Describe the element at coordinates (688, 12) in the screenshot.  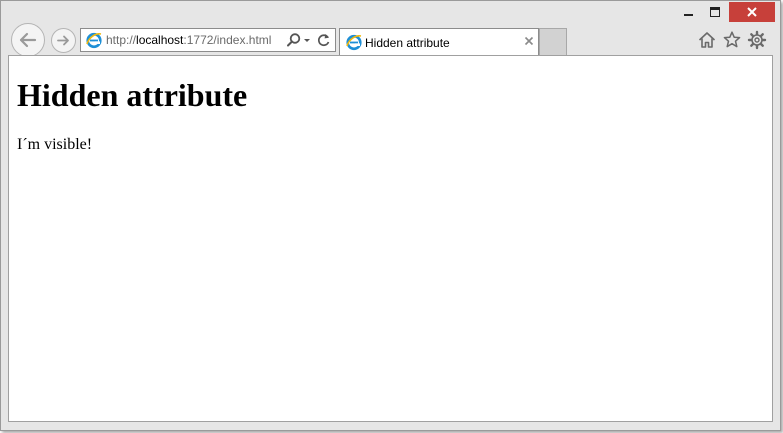
I see `minimize-button` at that location.